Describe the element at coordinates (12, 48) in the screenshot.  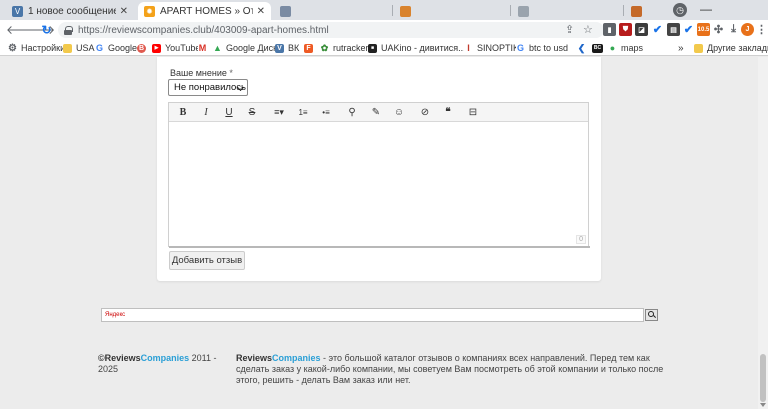
I see `gear-icon: ⚙` at that location.